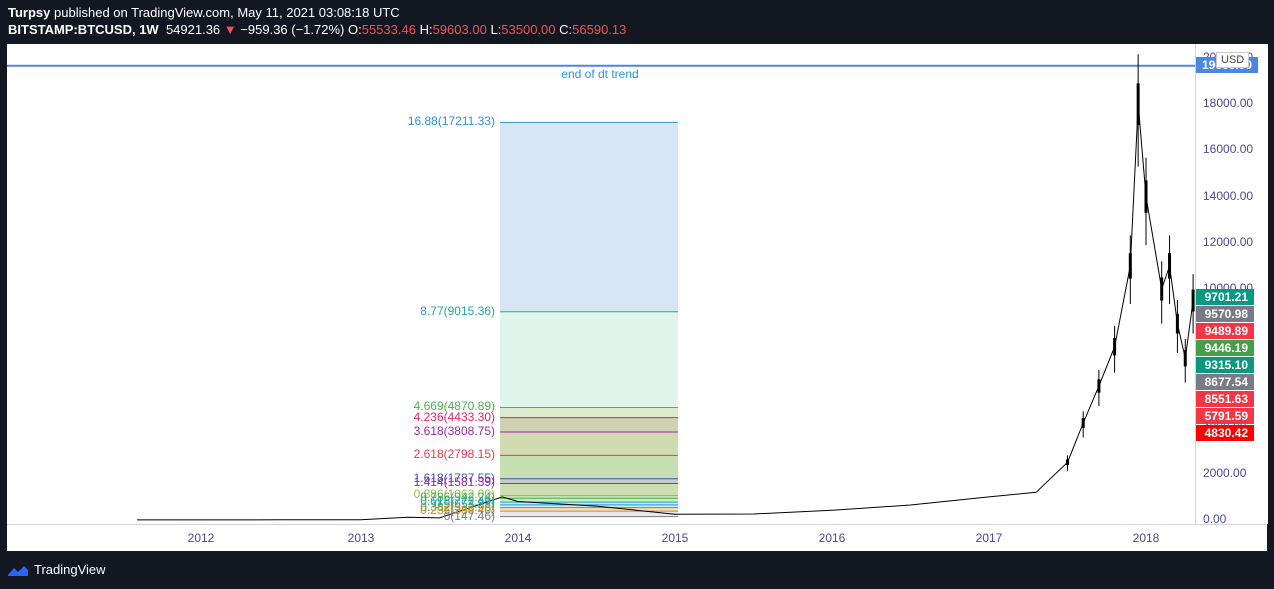 The width and height of the screenshot is (1274, 589). I want to click on y-tick-label: 16000.00, so click(1228, 149).